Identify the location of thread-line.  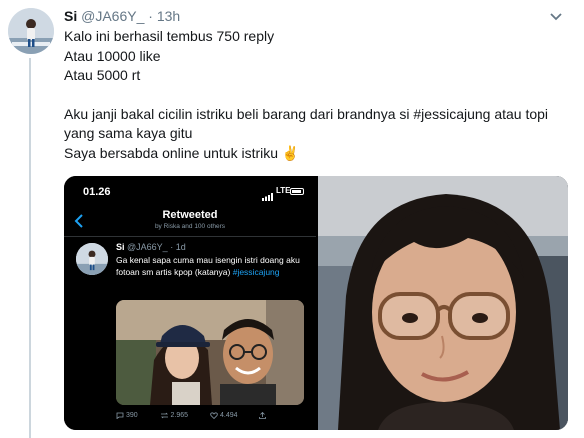
(30, 248).